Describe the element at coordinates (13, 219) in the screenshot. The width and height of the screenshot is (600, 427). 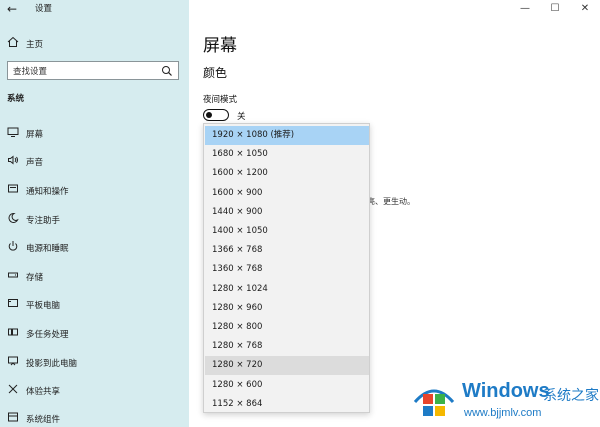
I see `moon-icon` at that location.